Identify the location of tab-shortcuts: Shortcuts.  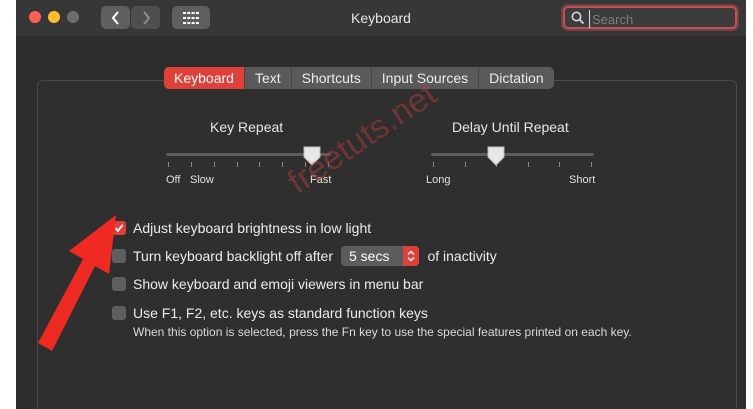
(332, 78).